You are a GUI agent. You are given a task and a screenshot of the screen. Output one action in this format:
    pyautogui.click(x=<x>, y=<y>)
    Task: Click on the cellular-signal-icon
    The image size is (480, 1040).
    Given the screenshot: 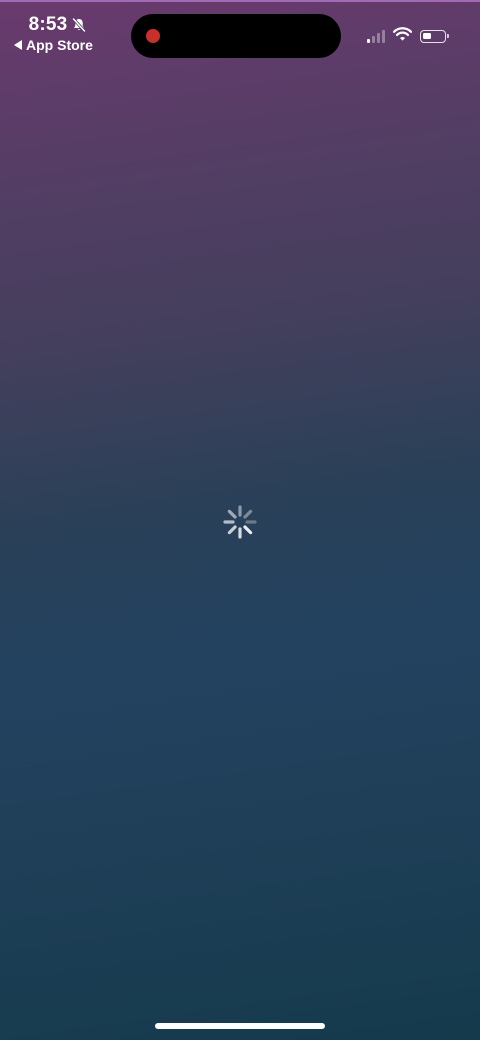 What is the action you would take?
    pyautogui.click(x=376, y=36)
    